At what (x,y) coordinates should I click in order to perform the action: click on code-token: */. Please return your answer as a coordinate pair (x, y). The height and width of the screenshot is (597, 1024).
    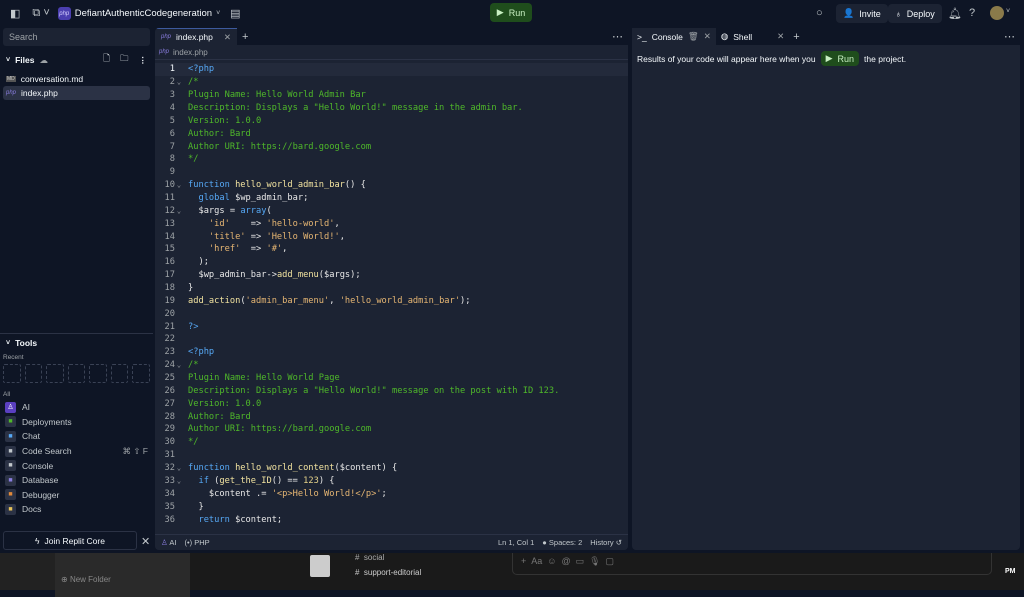
    Looking at the image, I should click on (193, 159).